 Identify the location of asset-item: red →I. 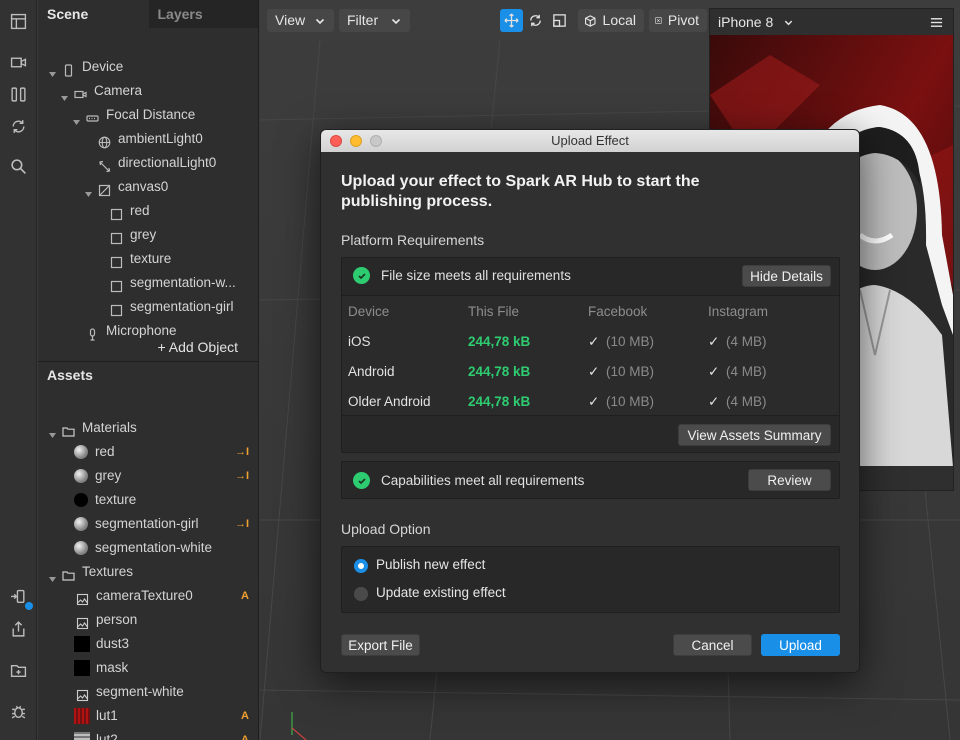
(148, 452).